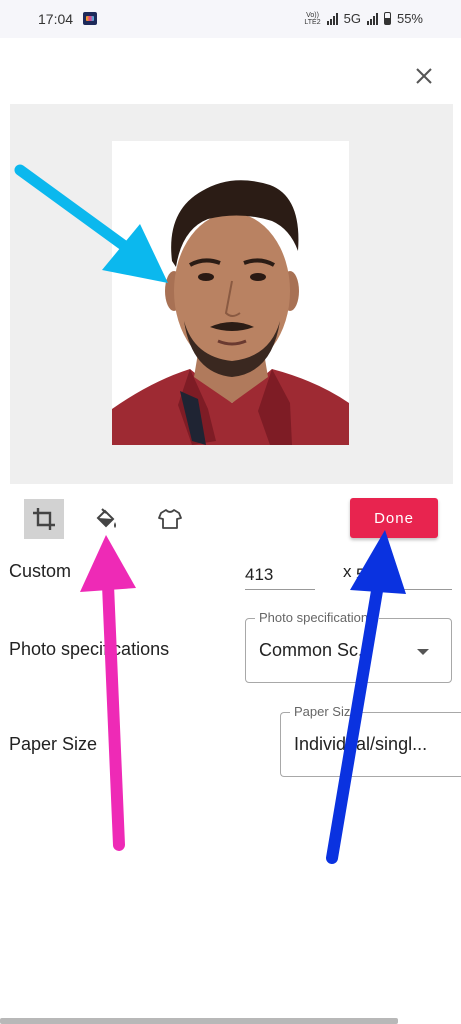 The width and height of the screenshot is (461, 1024). Describe the element at coordinates (90, 18) in the screenshot. I see `app-notification-icon` at that location.